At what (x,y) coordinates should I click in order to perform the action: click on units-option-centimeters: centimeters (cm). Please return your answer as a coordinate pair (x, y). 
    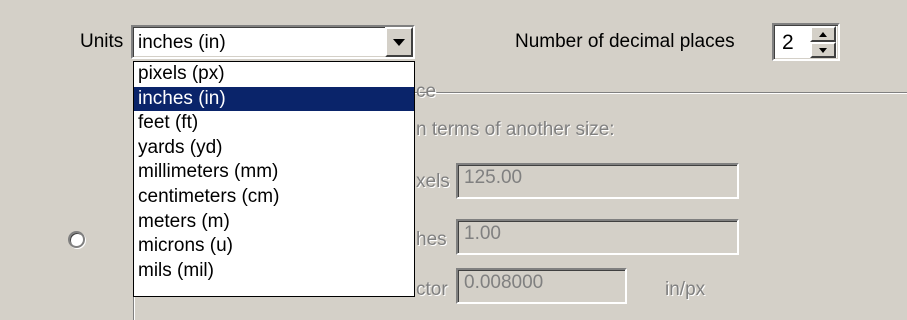
    Looking at the image, I should click on (274, 197).